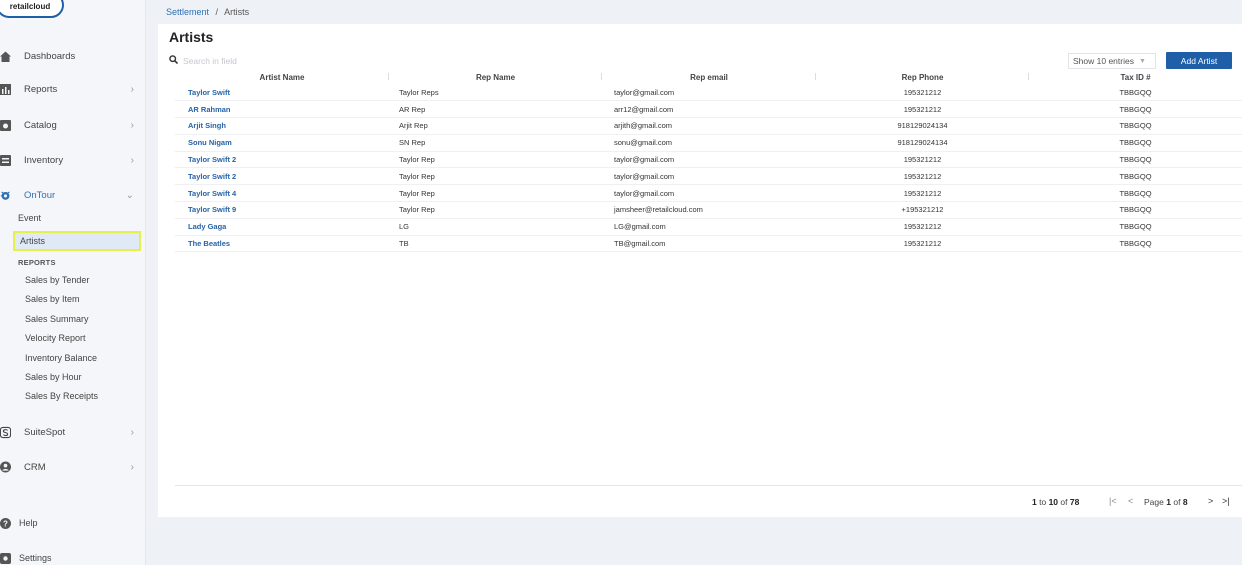  What do you see at coordinates (708, 485) in the screenshot?
I see `pagination-divider` at bounding box center [708, 485].